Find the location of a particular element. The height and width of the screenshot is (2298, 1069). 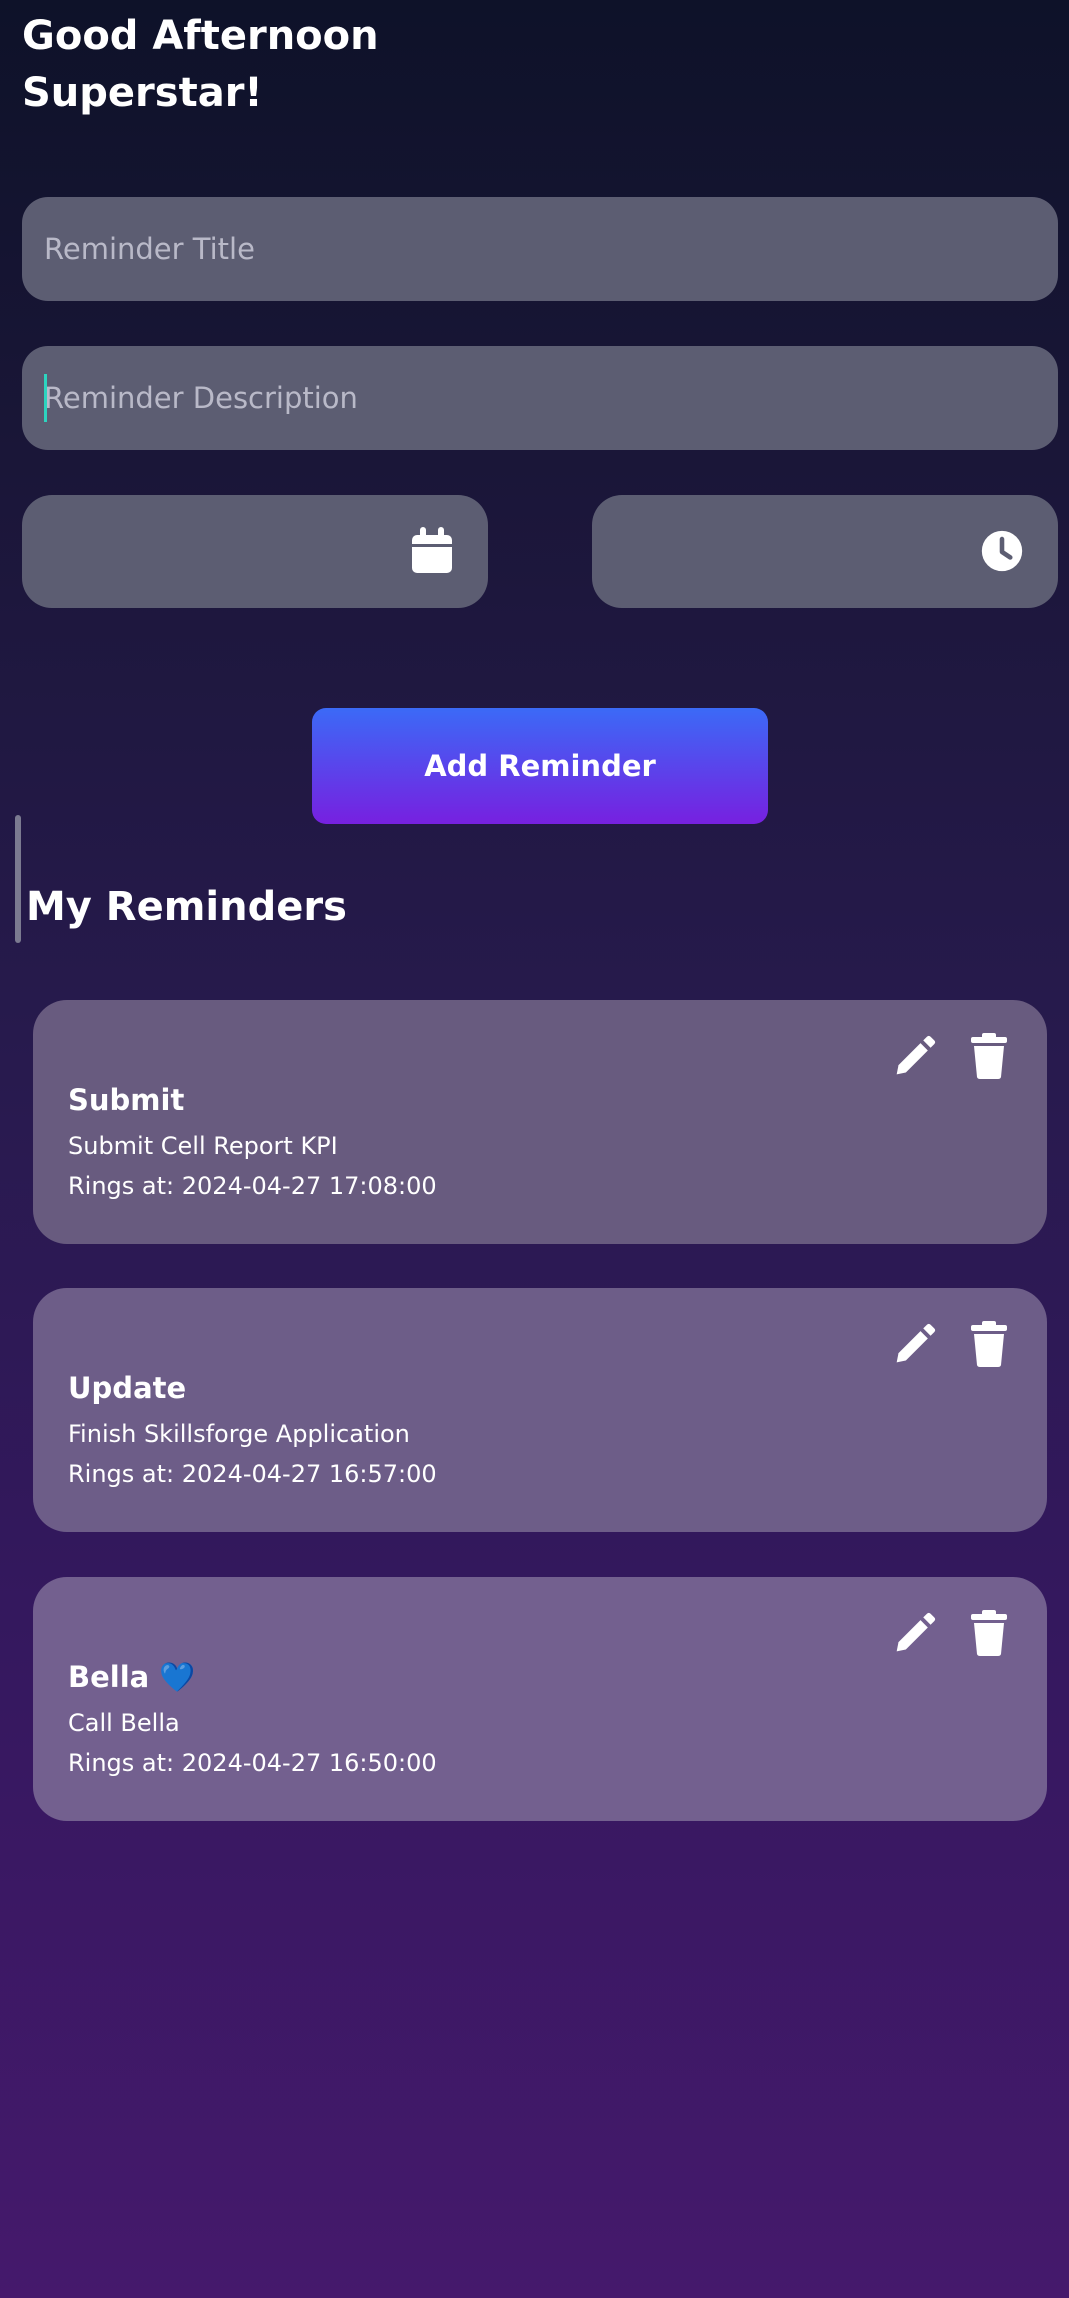

reminder-title: Submit is located at coordinates (126, 1100).